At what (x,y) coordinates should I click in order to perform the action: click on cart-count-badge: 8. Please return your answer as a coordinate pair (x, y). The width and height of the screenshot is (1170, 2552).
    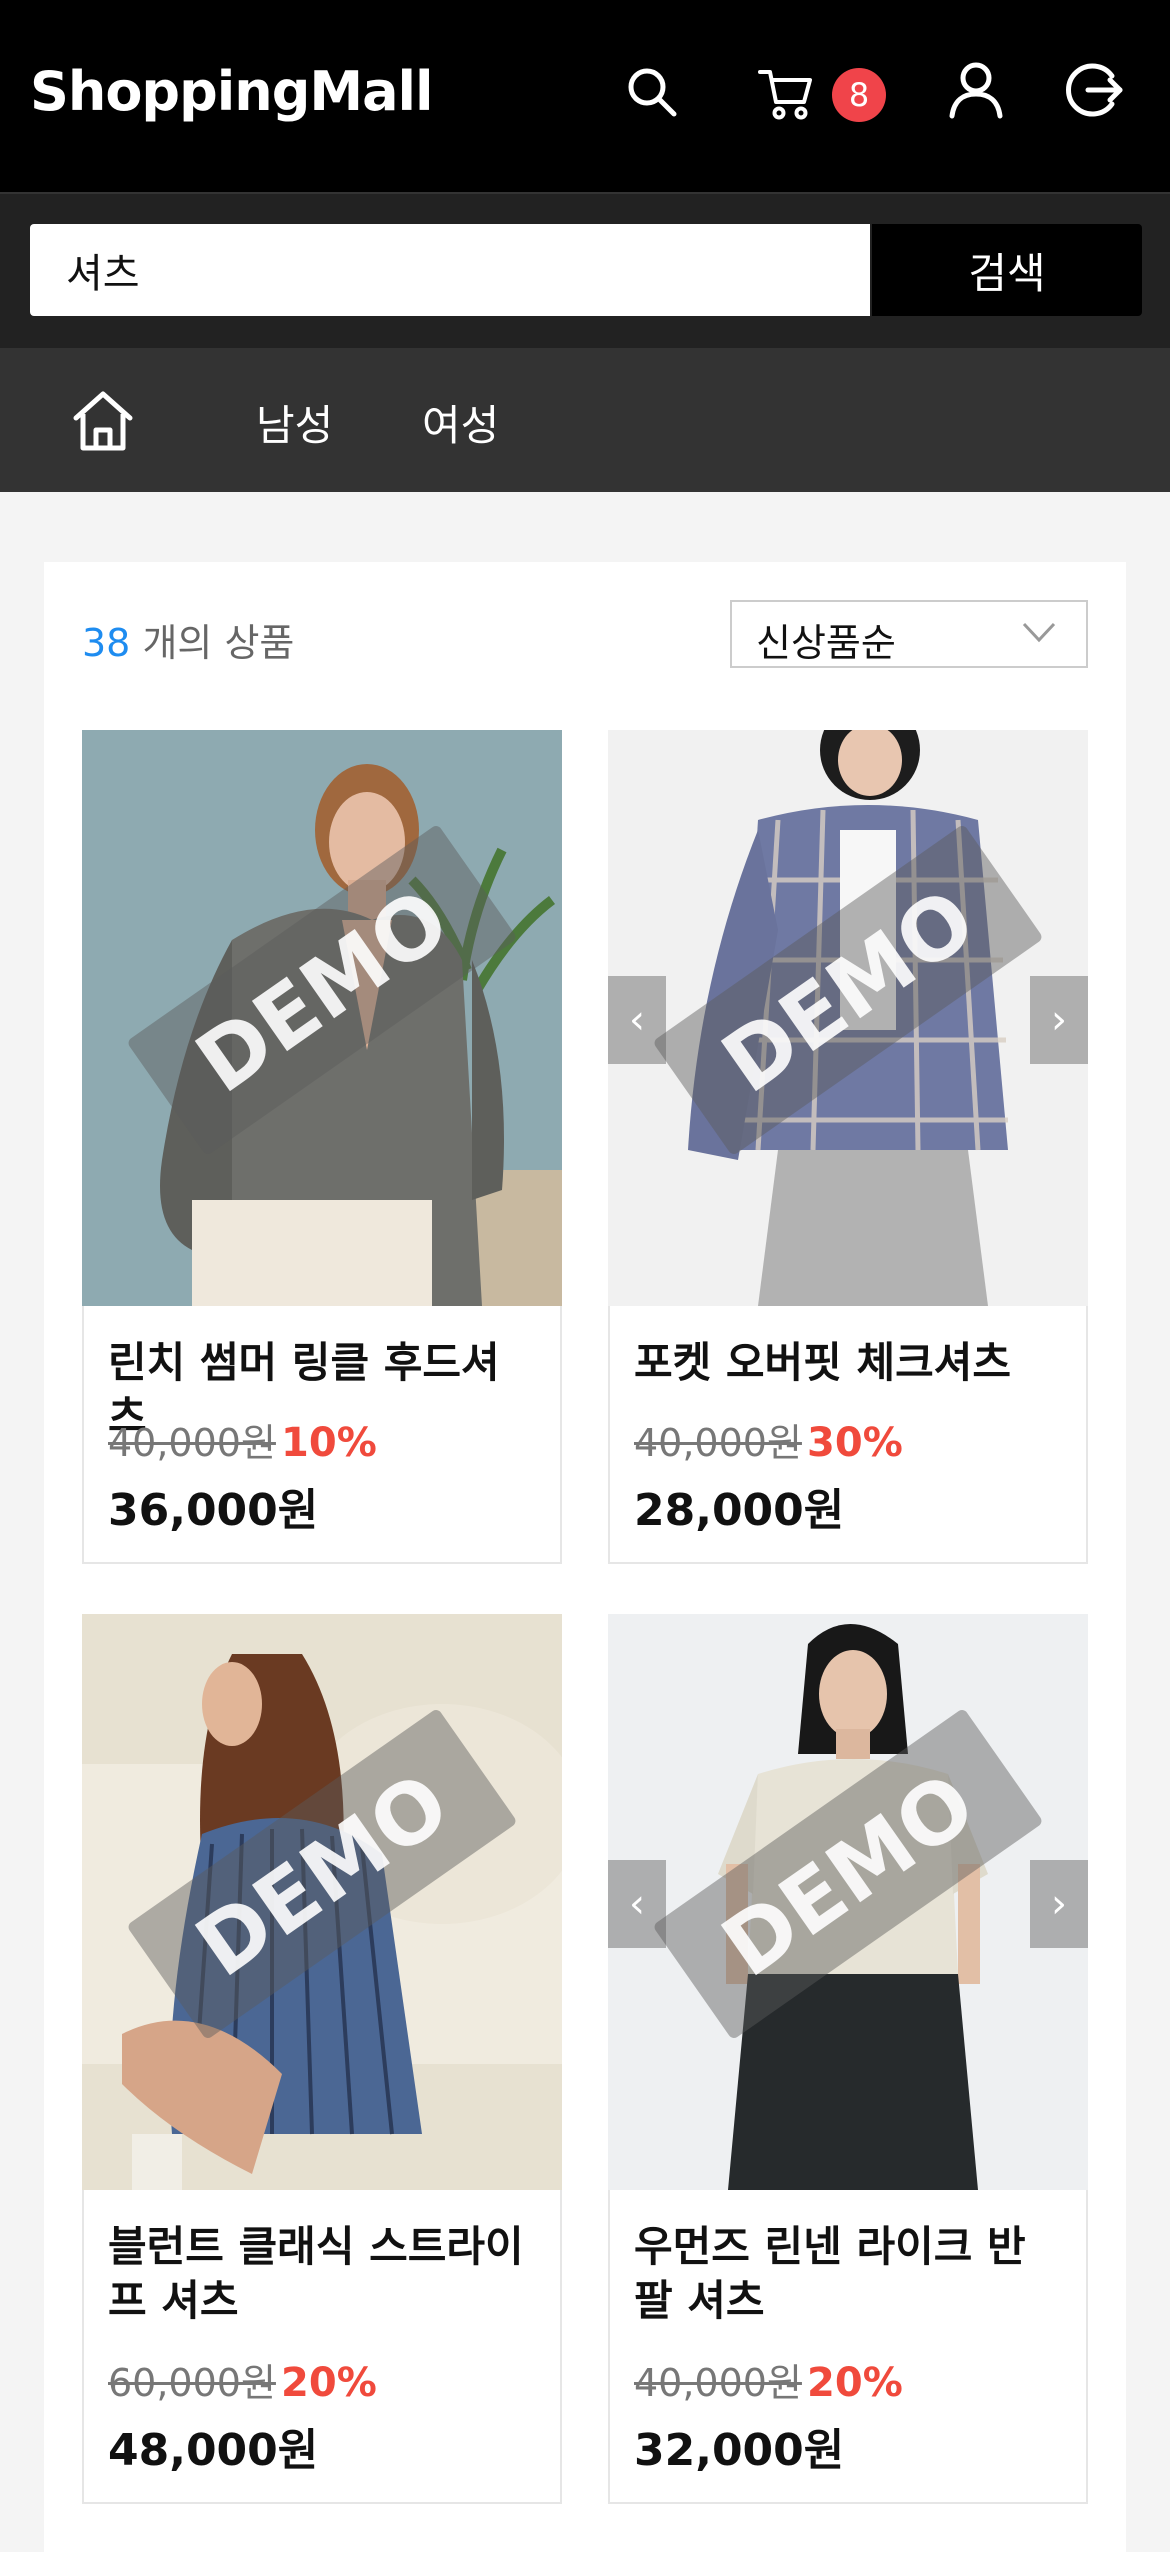
    Looking at the image, I should click on (859, 95).